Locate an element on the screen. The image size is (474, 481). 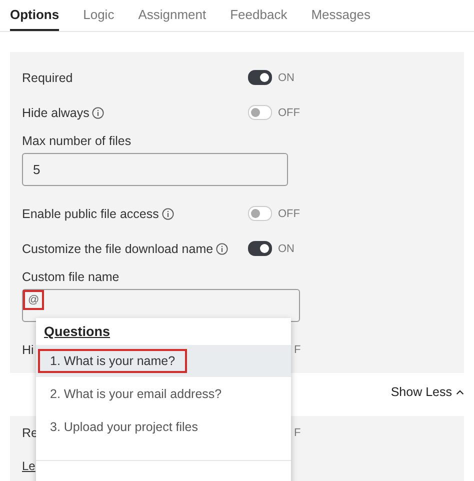
field-label: Custom file name is located at coordinates (71, 277).